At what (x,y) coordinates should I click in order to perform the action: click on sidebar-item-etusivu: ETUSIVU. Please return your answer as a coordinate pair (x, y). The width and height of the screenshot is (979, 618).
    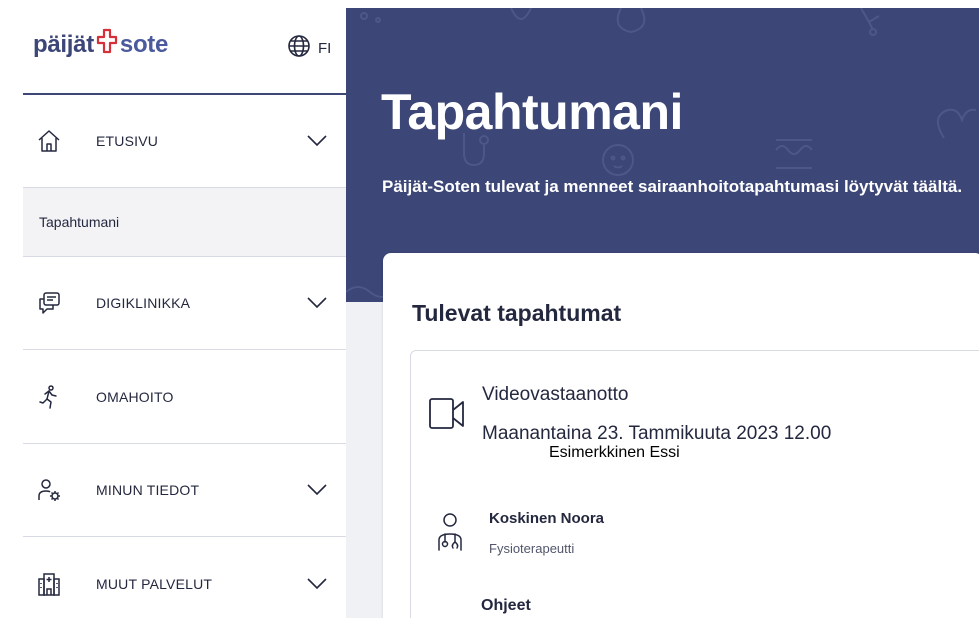
    Looking at the image, I should click on (184, 141).